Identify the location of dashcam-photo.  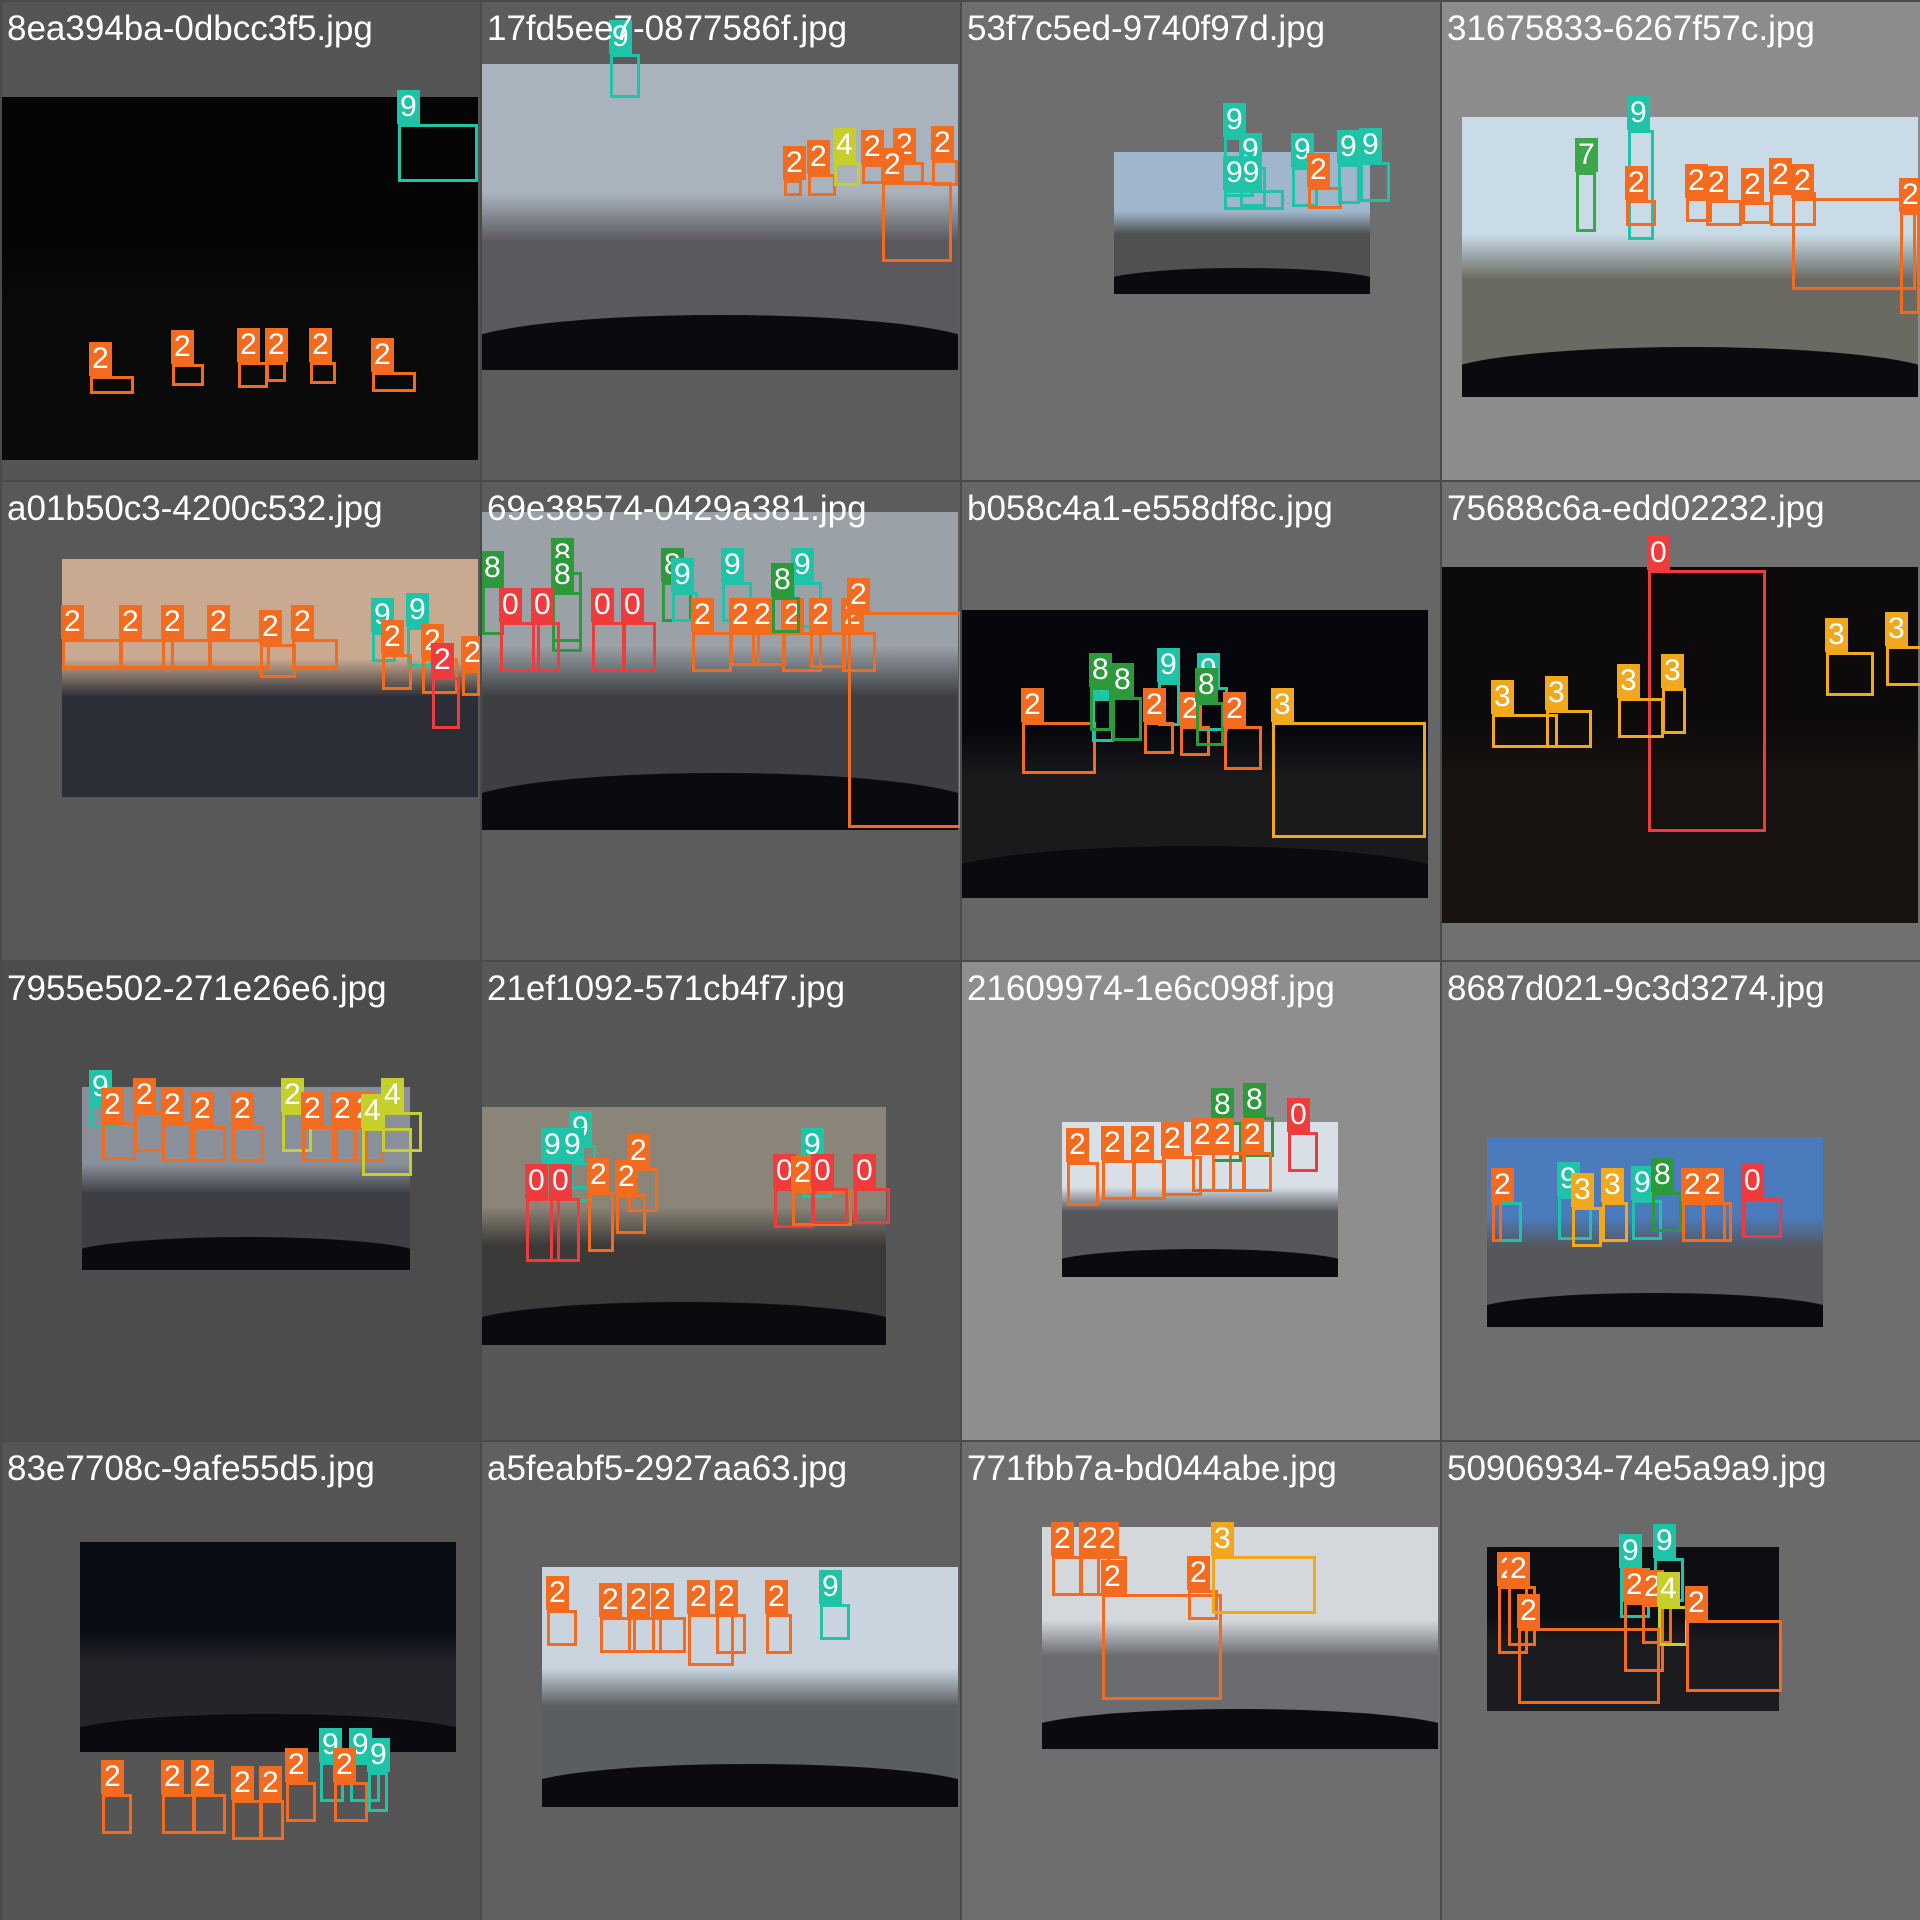
(268, 1647).